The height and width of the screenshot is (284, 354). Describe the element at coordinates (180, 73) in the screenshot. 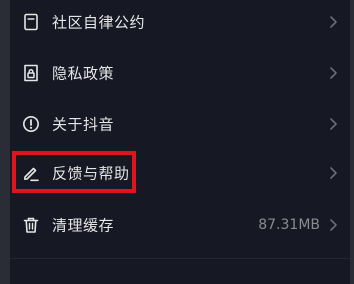

I see `menu-item-privacy-policy: 隐私政策` at that location.